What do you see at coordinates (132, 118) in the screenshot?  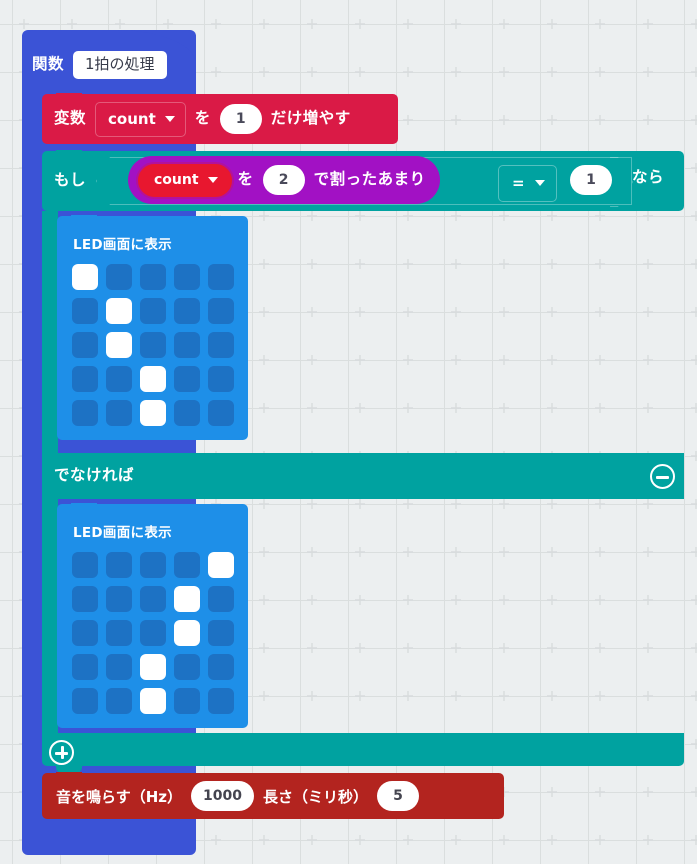 I see `variable-name-label: count` at bounding box center [132, 118].